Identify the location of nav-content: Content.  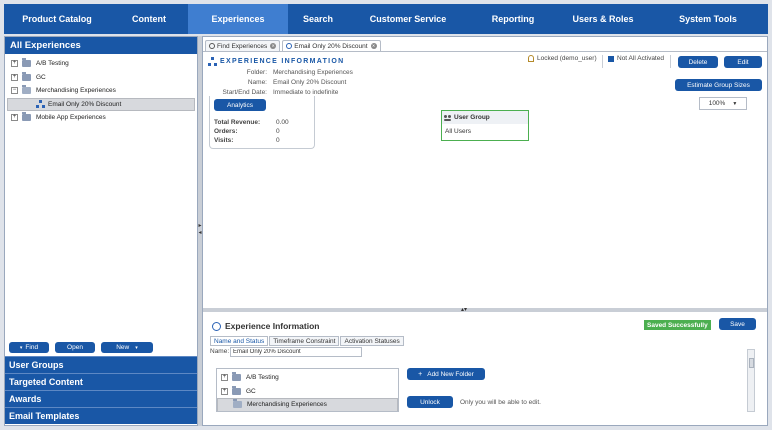
(149, 19).